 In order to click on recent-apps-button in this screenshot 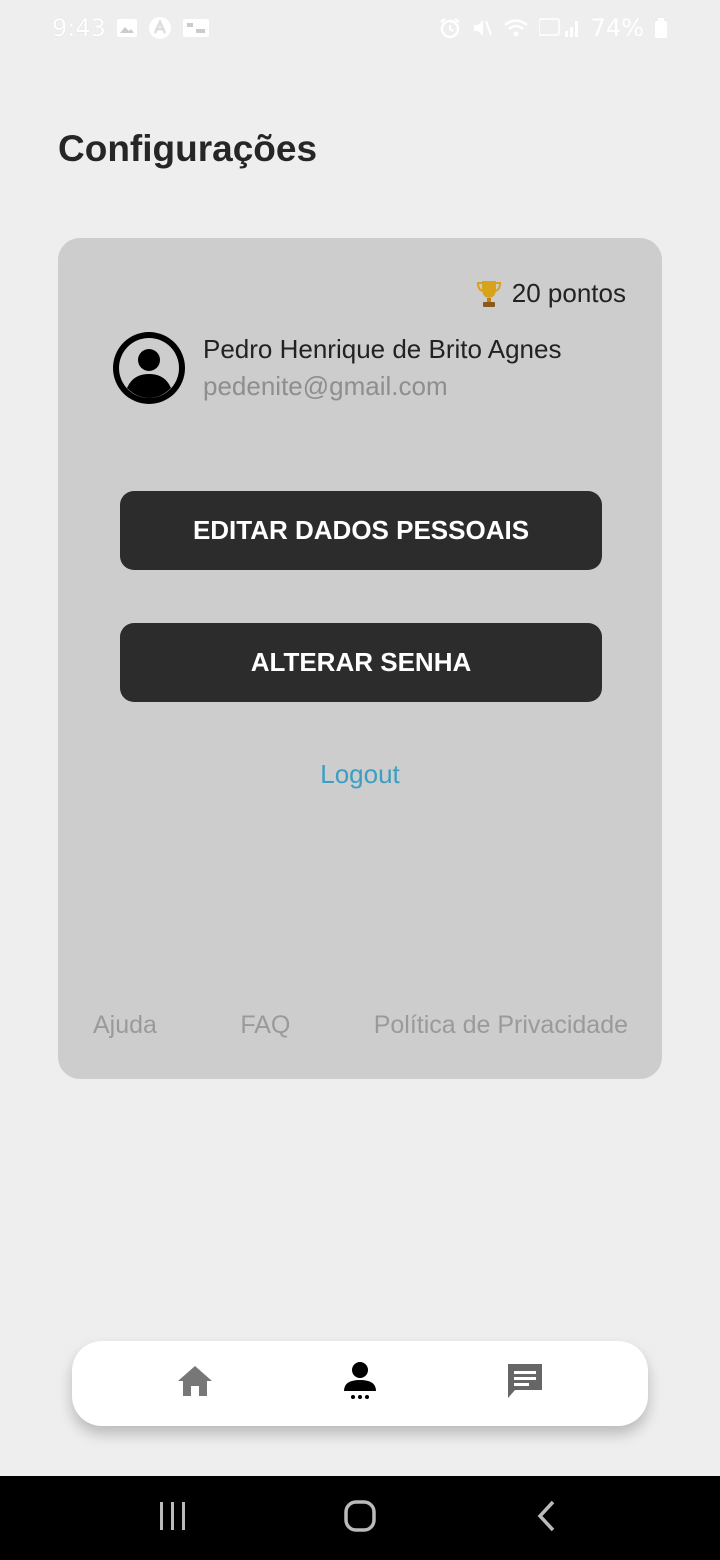, I will do `click(173, 1518)`.